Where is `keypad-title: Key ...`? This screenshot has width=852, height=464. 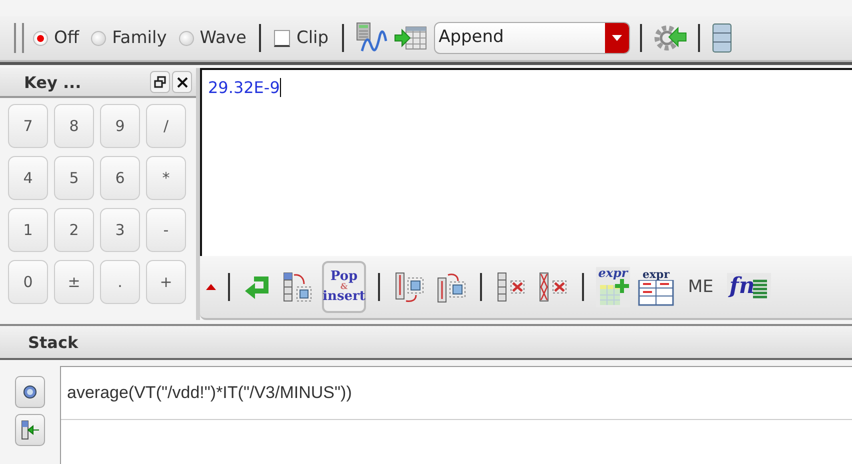 keypad-title: Key ... is located at coordinates (53, 82).